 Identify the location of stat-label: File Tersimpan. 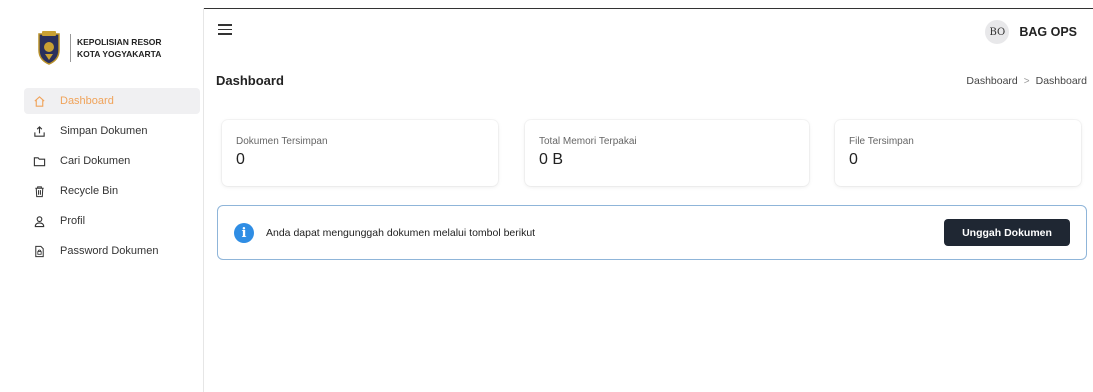
(881, 141).